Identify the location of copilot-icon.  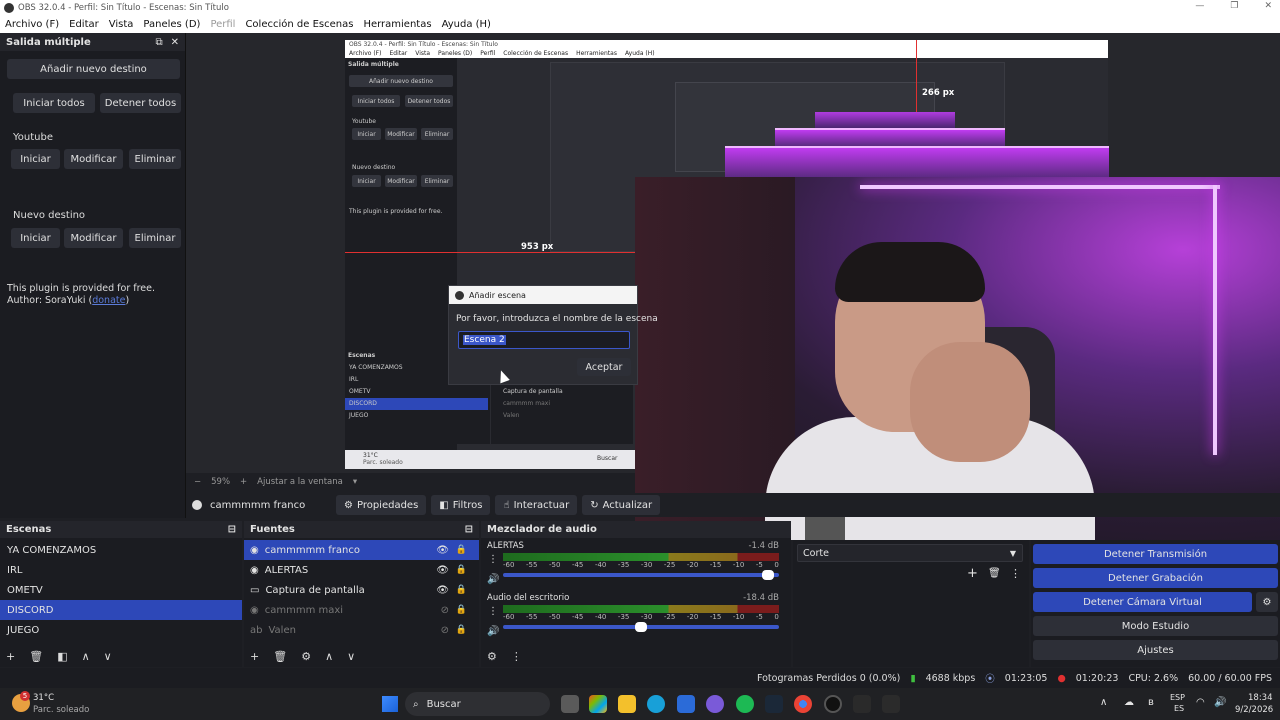
(598, 704).